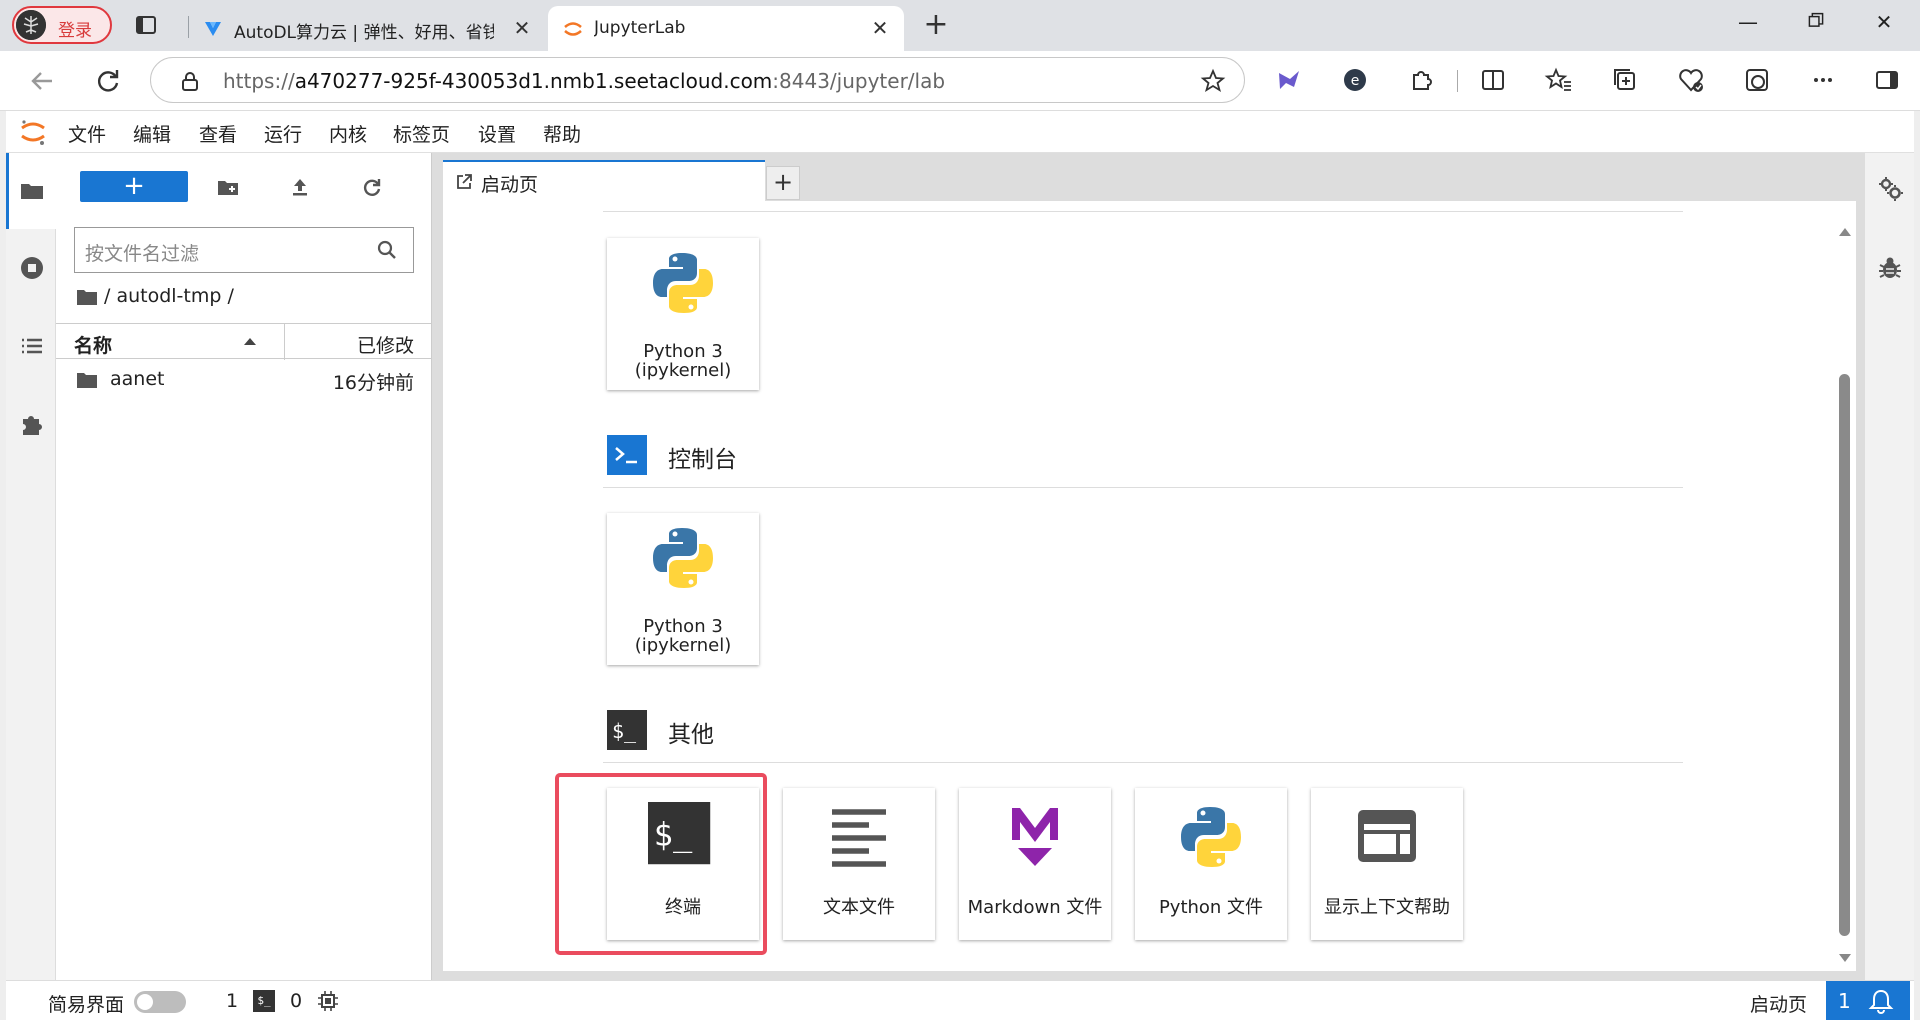 The width and height of the screenshot is (1920, 1020). What do you see at coordinates (75, 31) in the screenshot?
I see `profile-label: 登录` at bounding box center [75, 31].